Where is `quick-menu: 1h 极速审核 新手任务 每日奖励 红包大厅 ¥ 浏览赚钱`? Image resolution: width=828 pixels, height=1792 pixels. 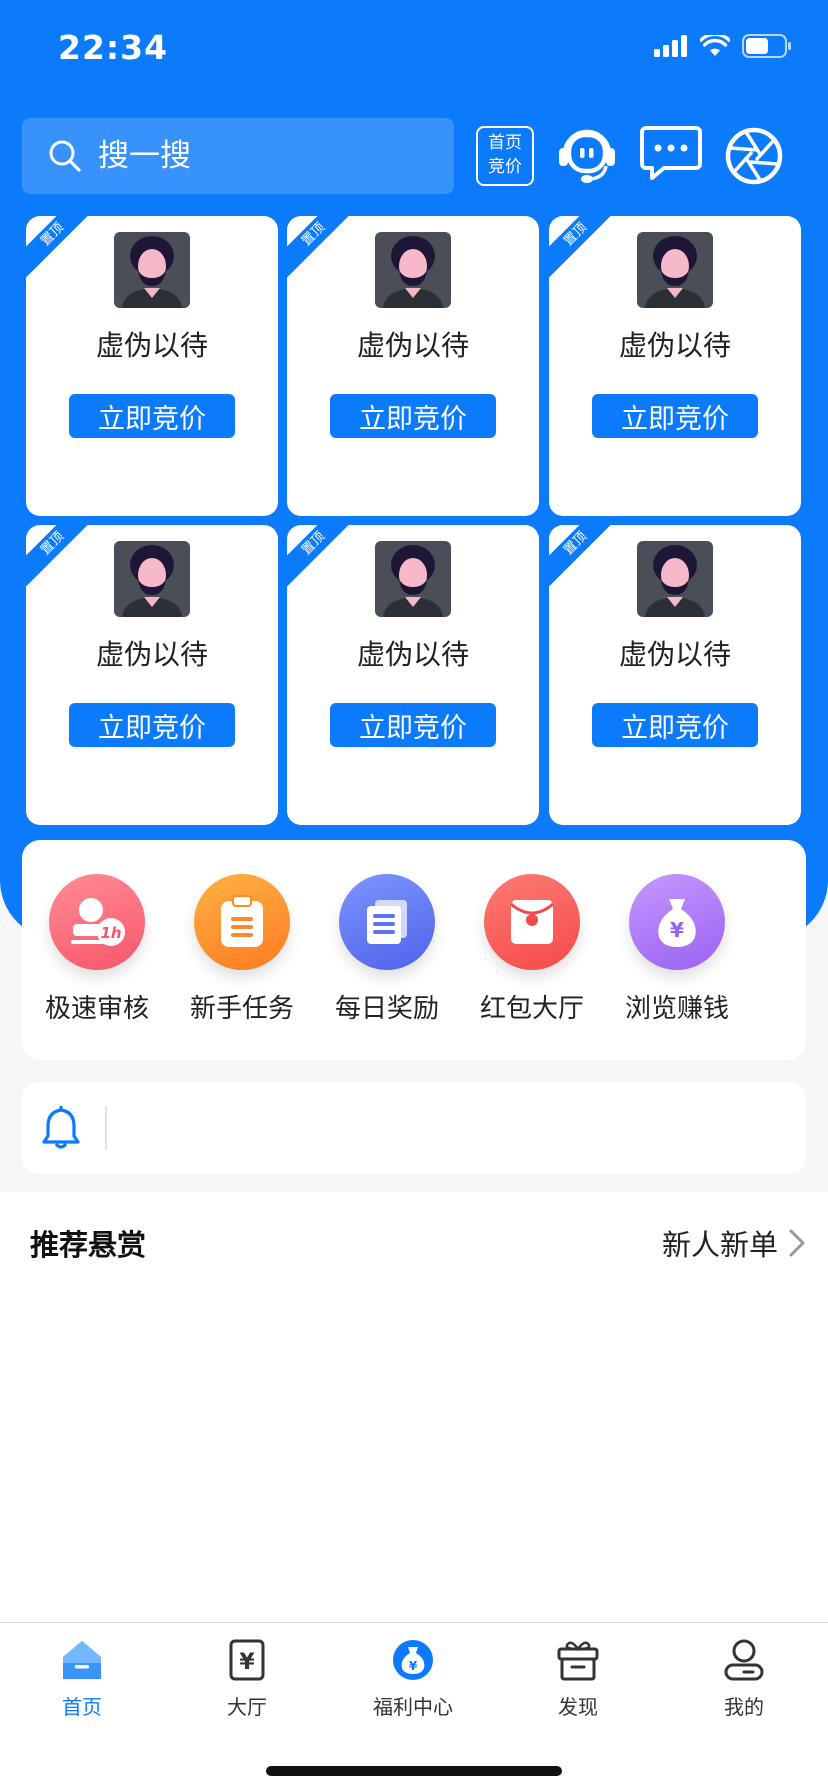
quick-menu: 1h 极速审核 新手任务 每日奖励 红包大厅 ¥ 浏览赚钱 is located at coordinates (414, 950).